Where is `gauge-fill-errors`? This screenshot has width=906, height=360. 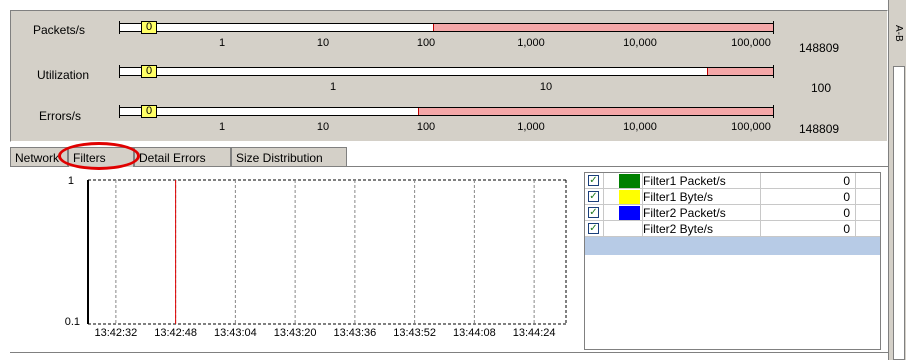 gauge-fill-errors is located at coordinates (595, 111).